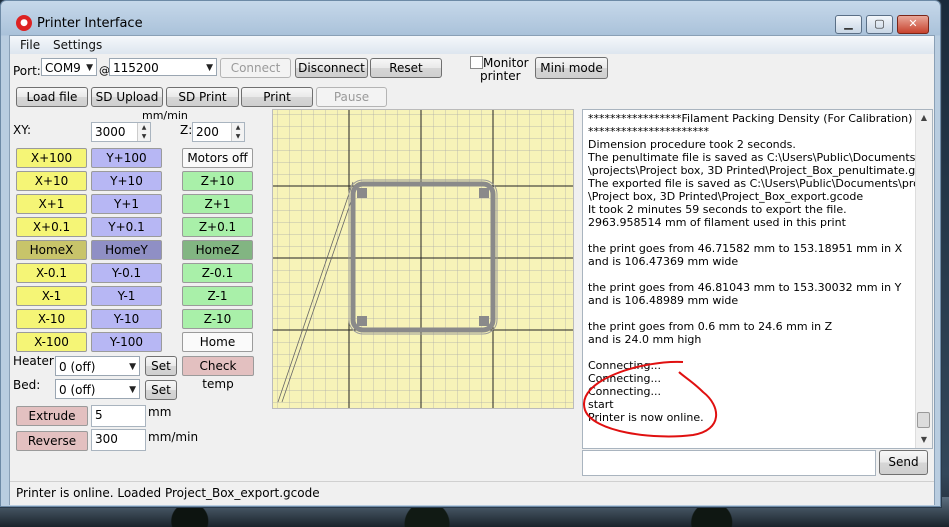  Describe the element at coordinates (472, 45) in the screenshot. I see `menu-bar: File Settings` at that location.